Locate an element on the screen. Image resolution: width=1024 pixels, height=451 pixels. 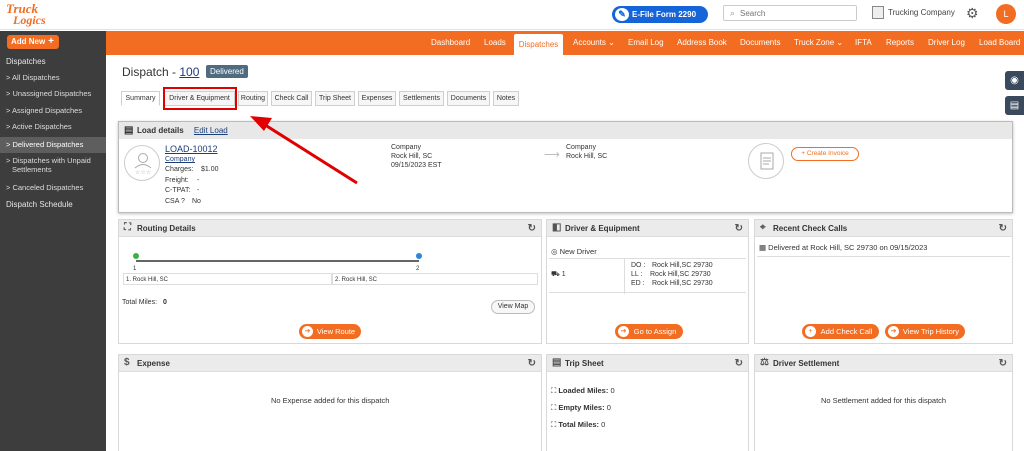
charges-value: $1.00 is located at coordinates (210, 169).